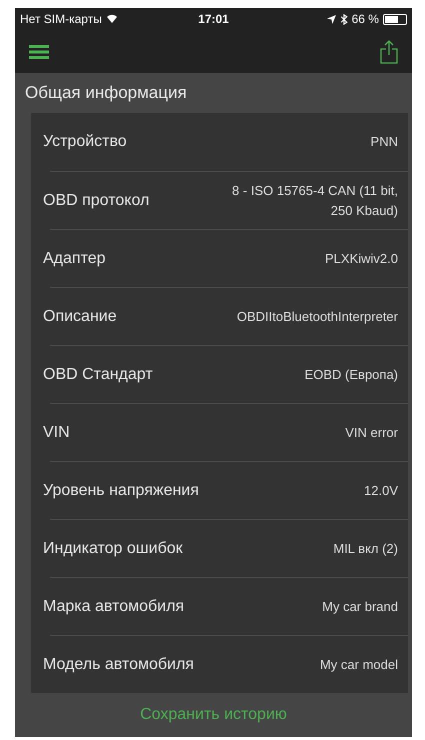 The height and width of the screenshot is (740, 425). I want to click on field-value: 8 - ISO 15765-4 CAN (11 bit, 250 Kbaud), so click(314, 201).